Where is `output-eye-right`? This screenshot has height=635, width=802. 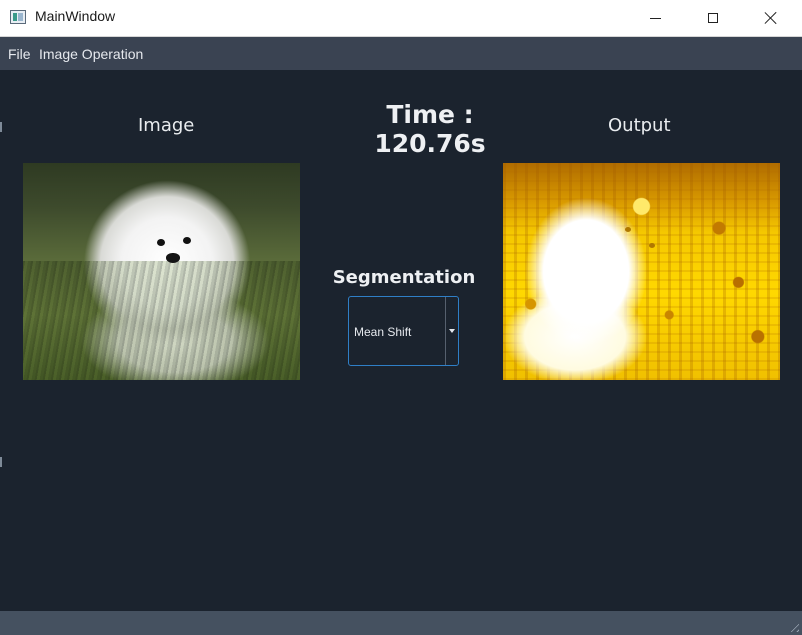
output-eye-right is located at coordinates (652, 245).